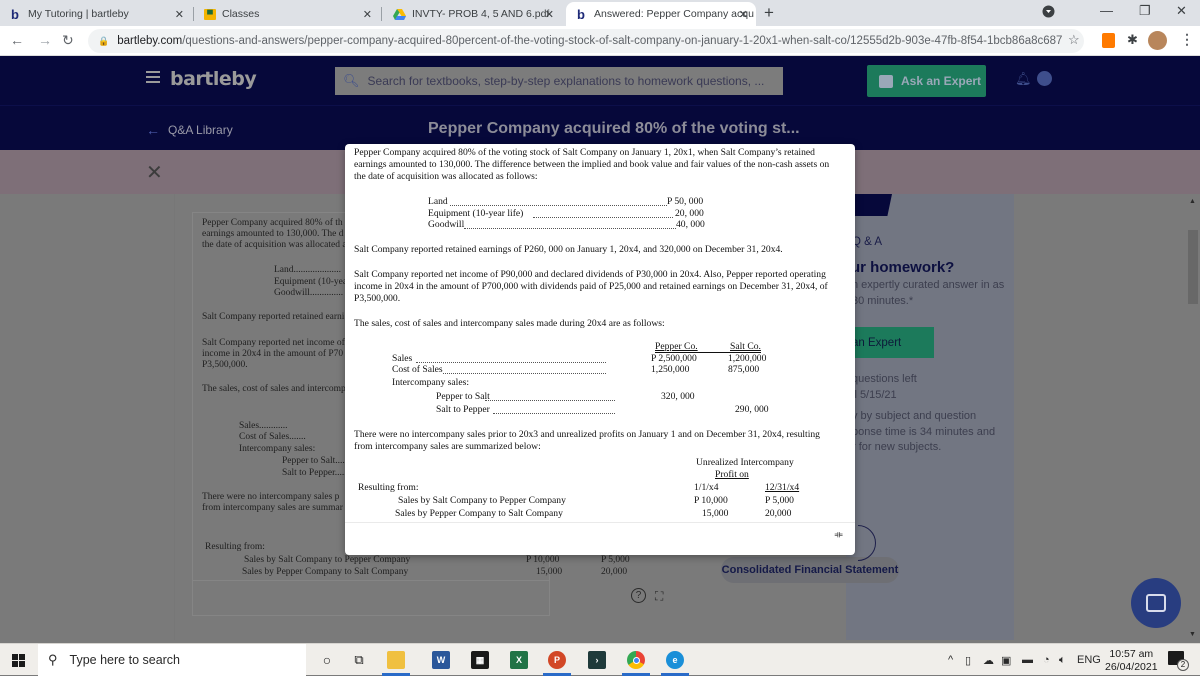 This screenshot has height=676, width=1200. Describe the element at coordinates (711, 500) in the screenshot. I see `profit-jan-value: P 10,000` at that location.